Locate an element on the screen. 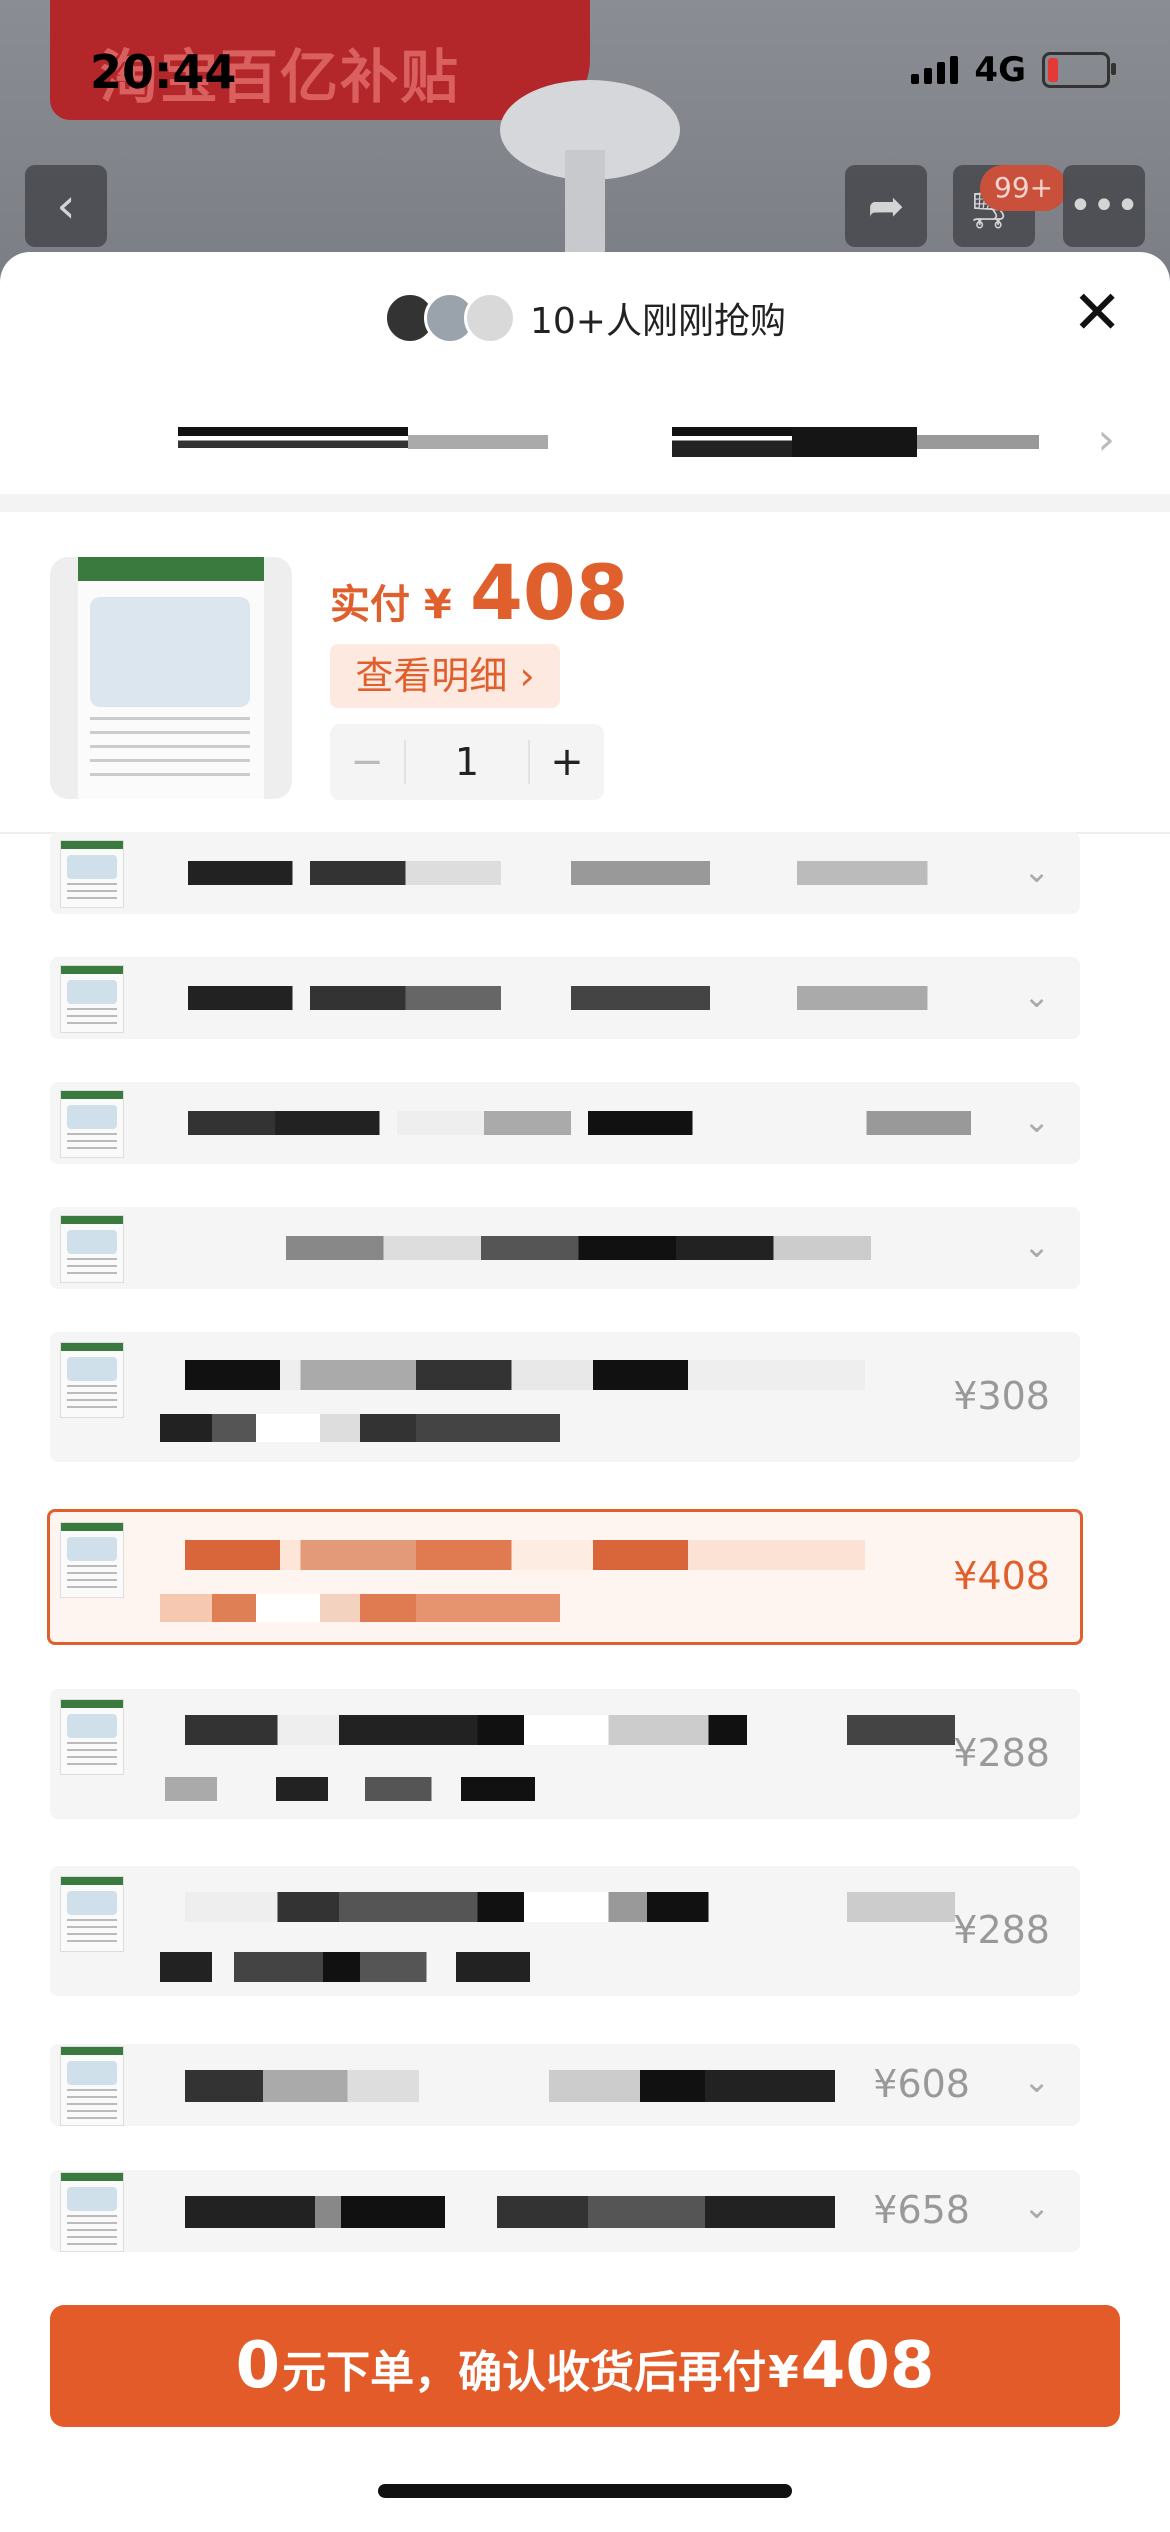 The height and width of the screenshot is (2532, 1170). option-price: ¥658 is located at coordinates (921, 2210).